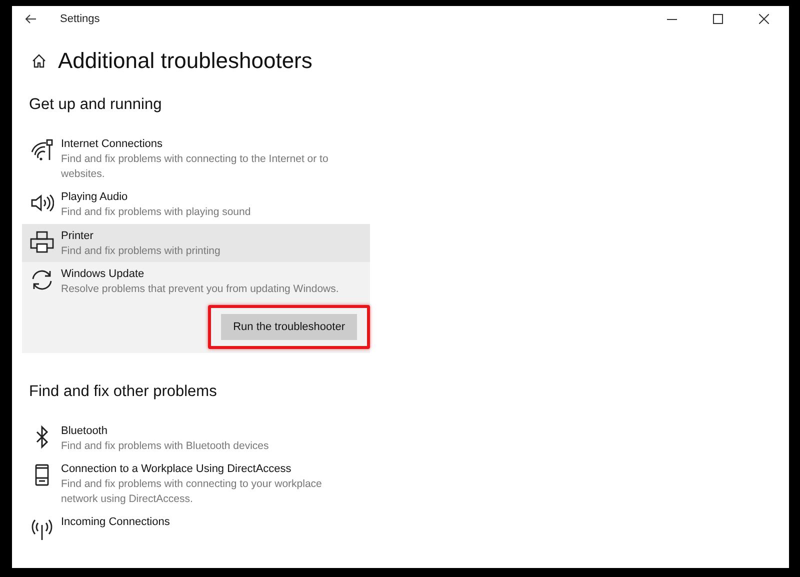 The width and height of the screenshot is (800, 577). Describe the element at coordinates (200, 289) in the screenshot. I see `item-description: Resolve problems that prevent you from updating Windows.` at that location.